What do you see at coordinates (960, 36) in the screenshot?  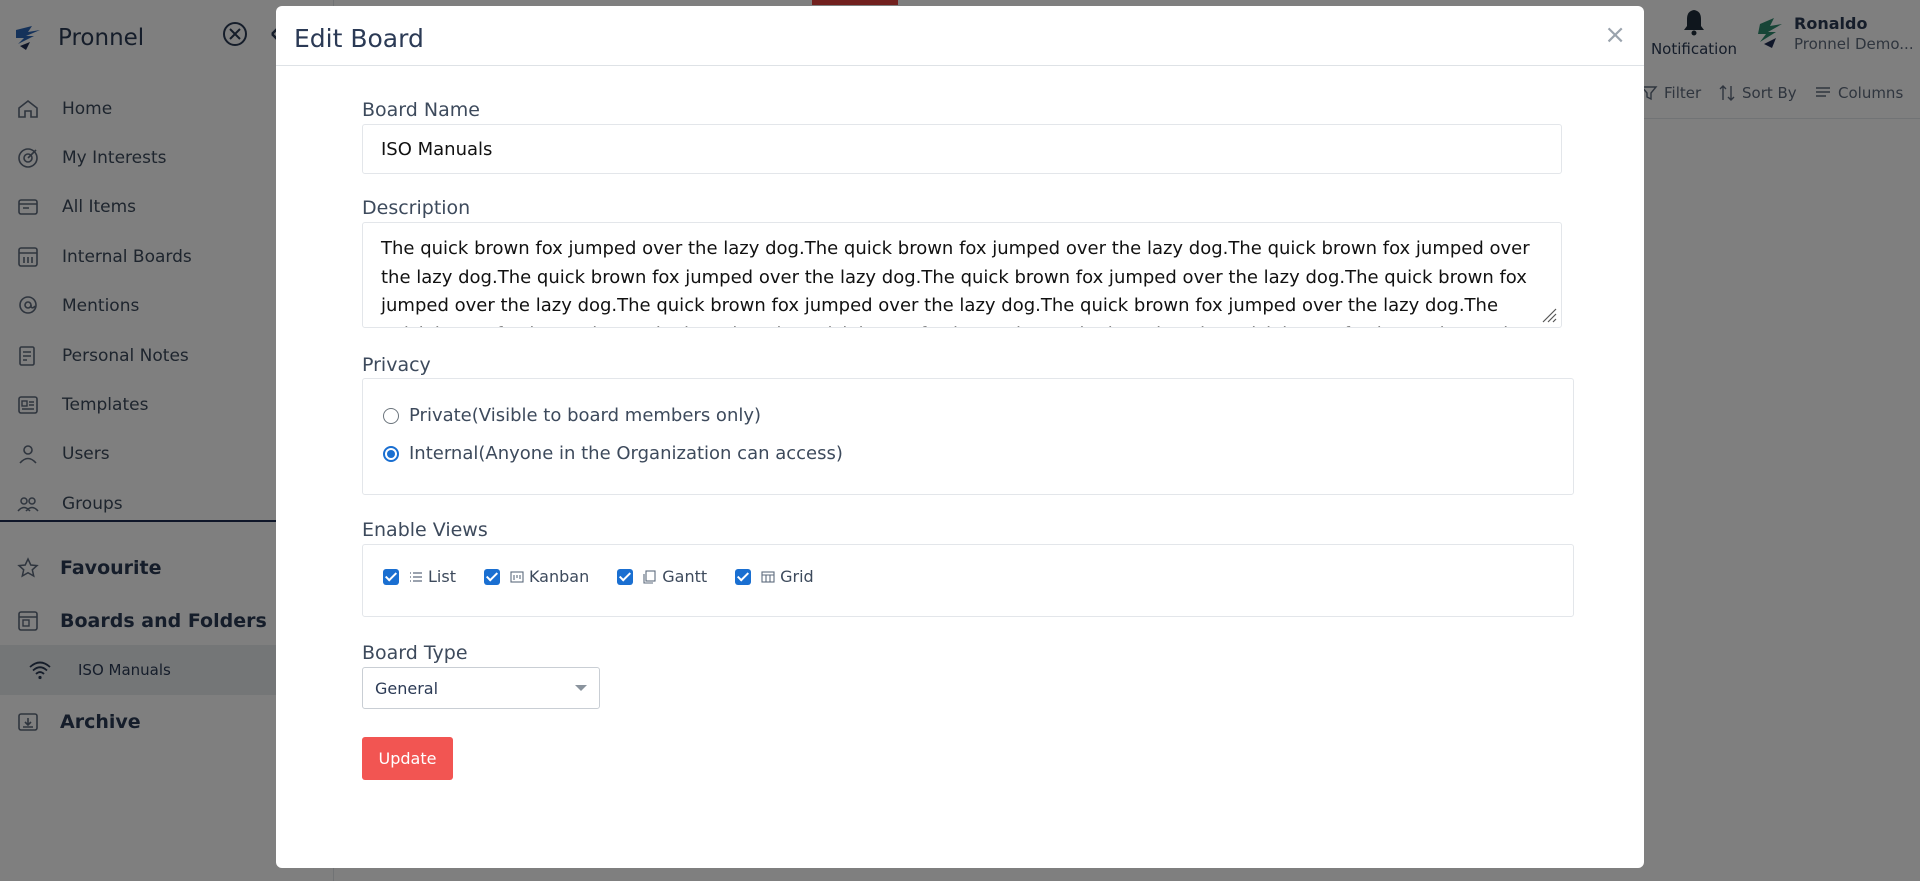 I see `modal-header: Edit Board ×` at bounding box center [960, 36].